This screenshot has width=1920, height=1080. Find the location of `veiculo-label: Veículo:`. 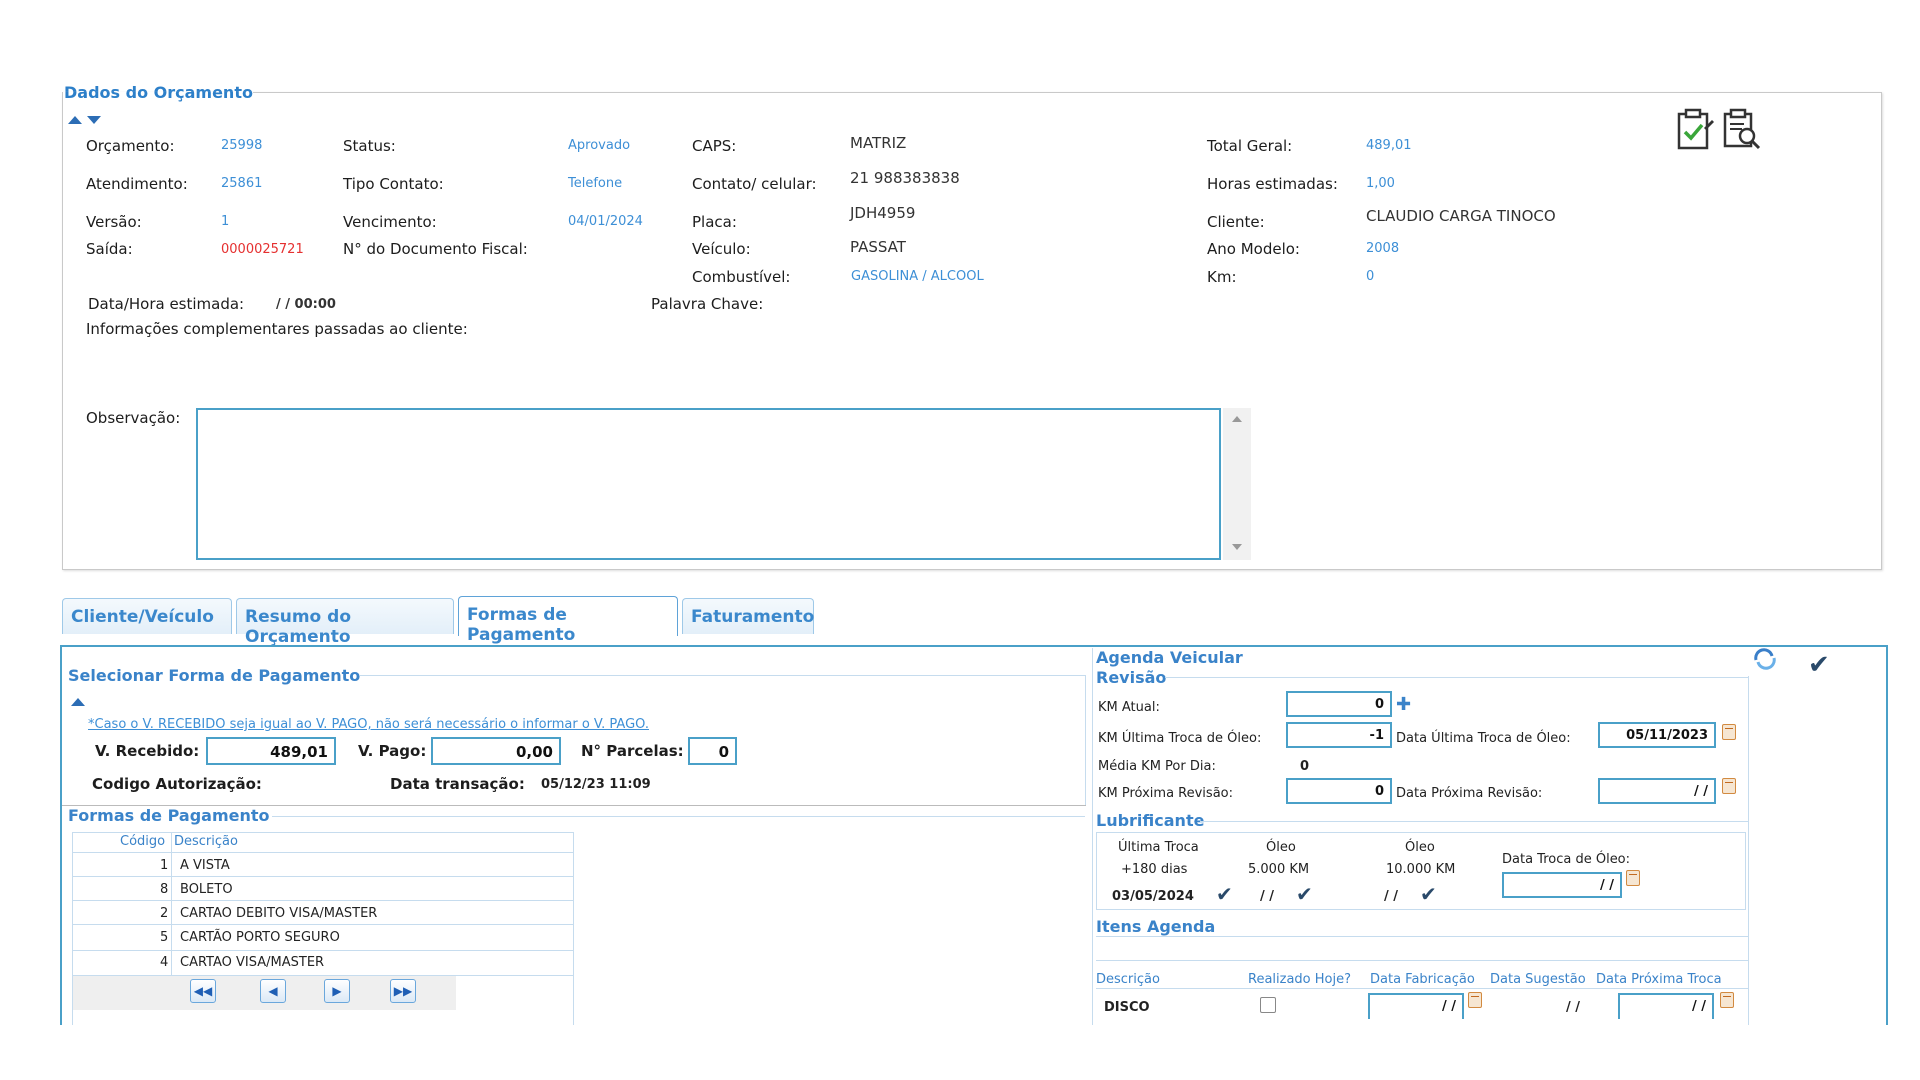

veiculo-label: Veículo: is located at coordinates (721, 249).